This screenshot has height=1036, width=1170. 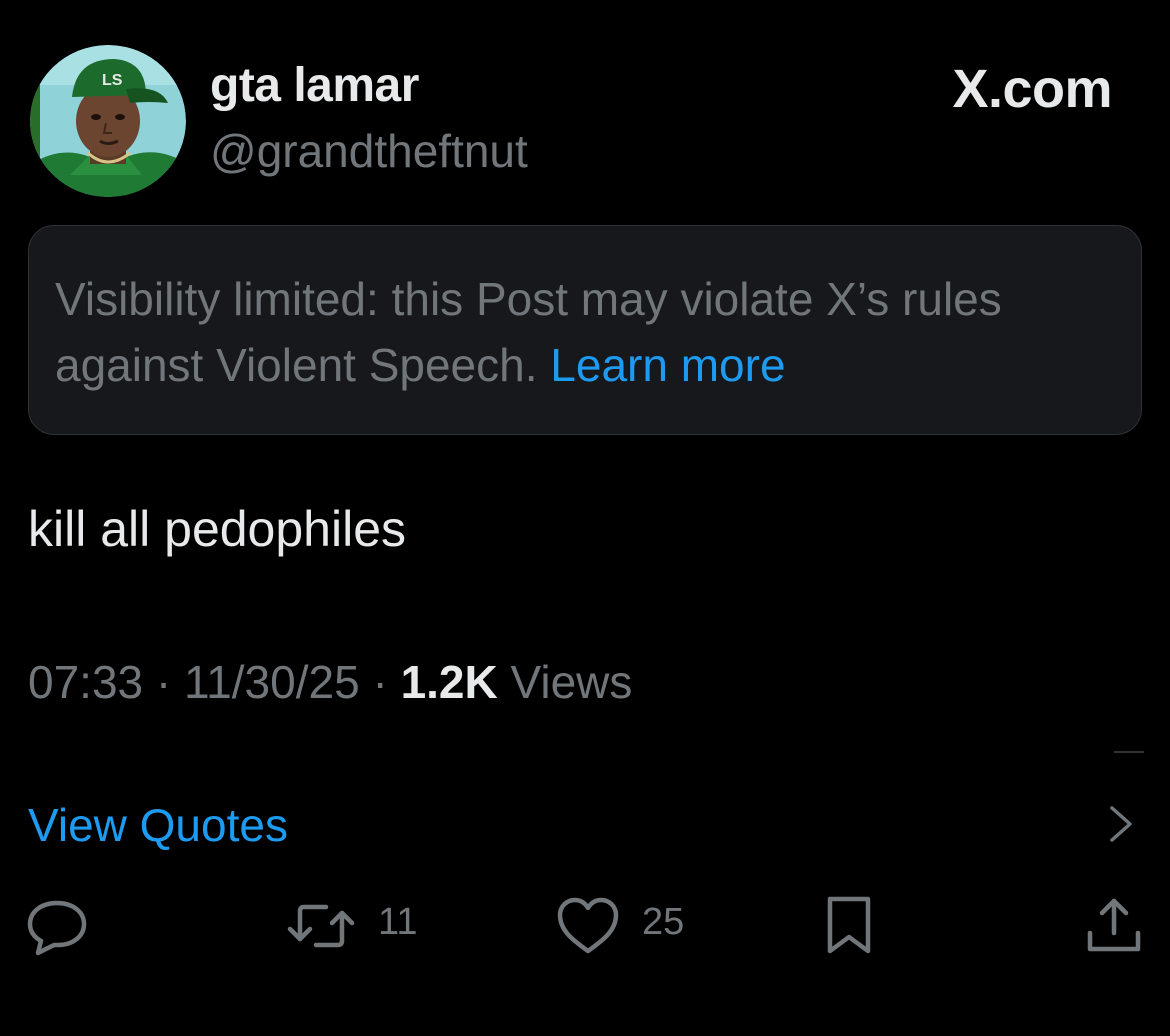 What do you see at coordinates (321, 926) in the screenshot?
I see `repost-icon` at bounding box center [321, 926].